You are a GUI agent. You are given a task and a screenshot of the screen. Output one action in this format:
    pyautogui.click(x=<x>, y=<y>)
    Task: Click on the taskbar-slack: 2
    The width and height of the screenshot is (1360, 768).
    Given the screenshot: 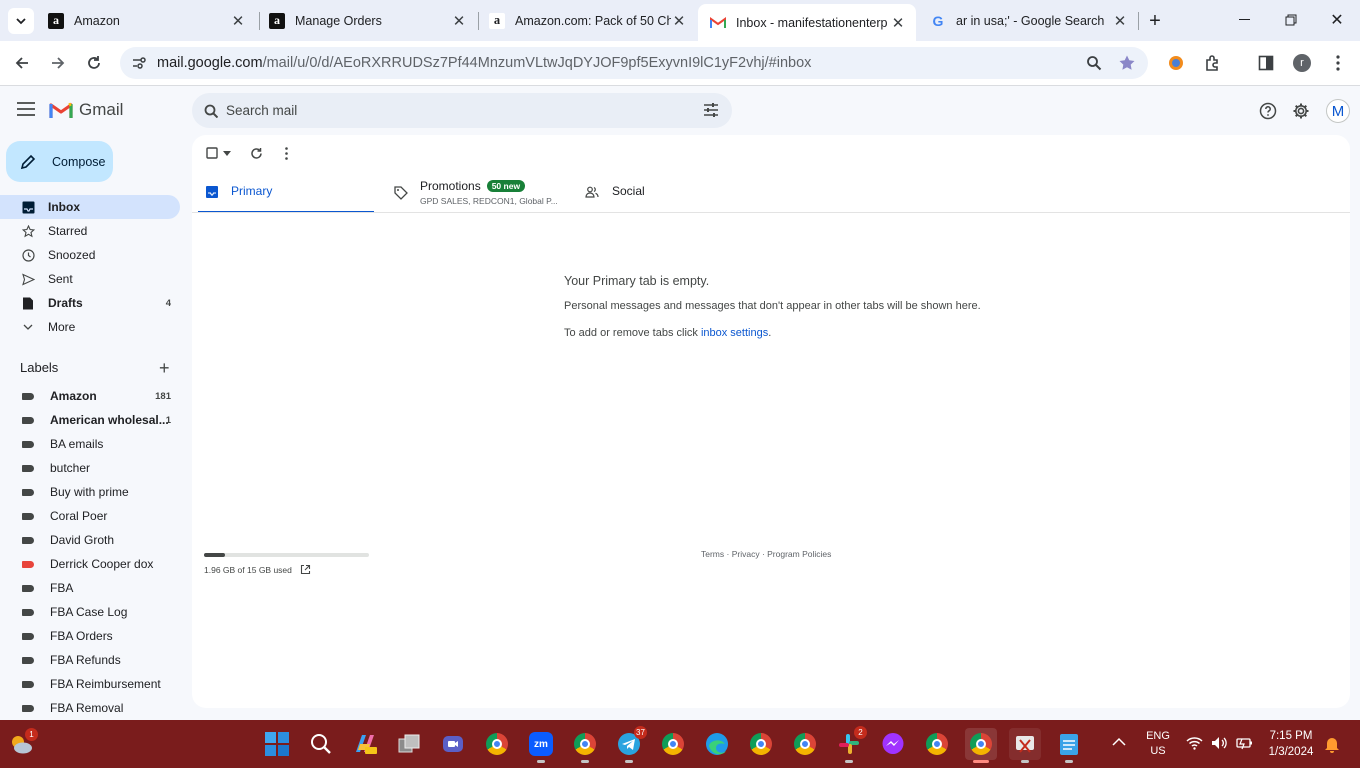 What is the action you would take?
    pyautogui.click(x=850, y=744)
    